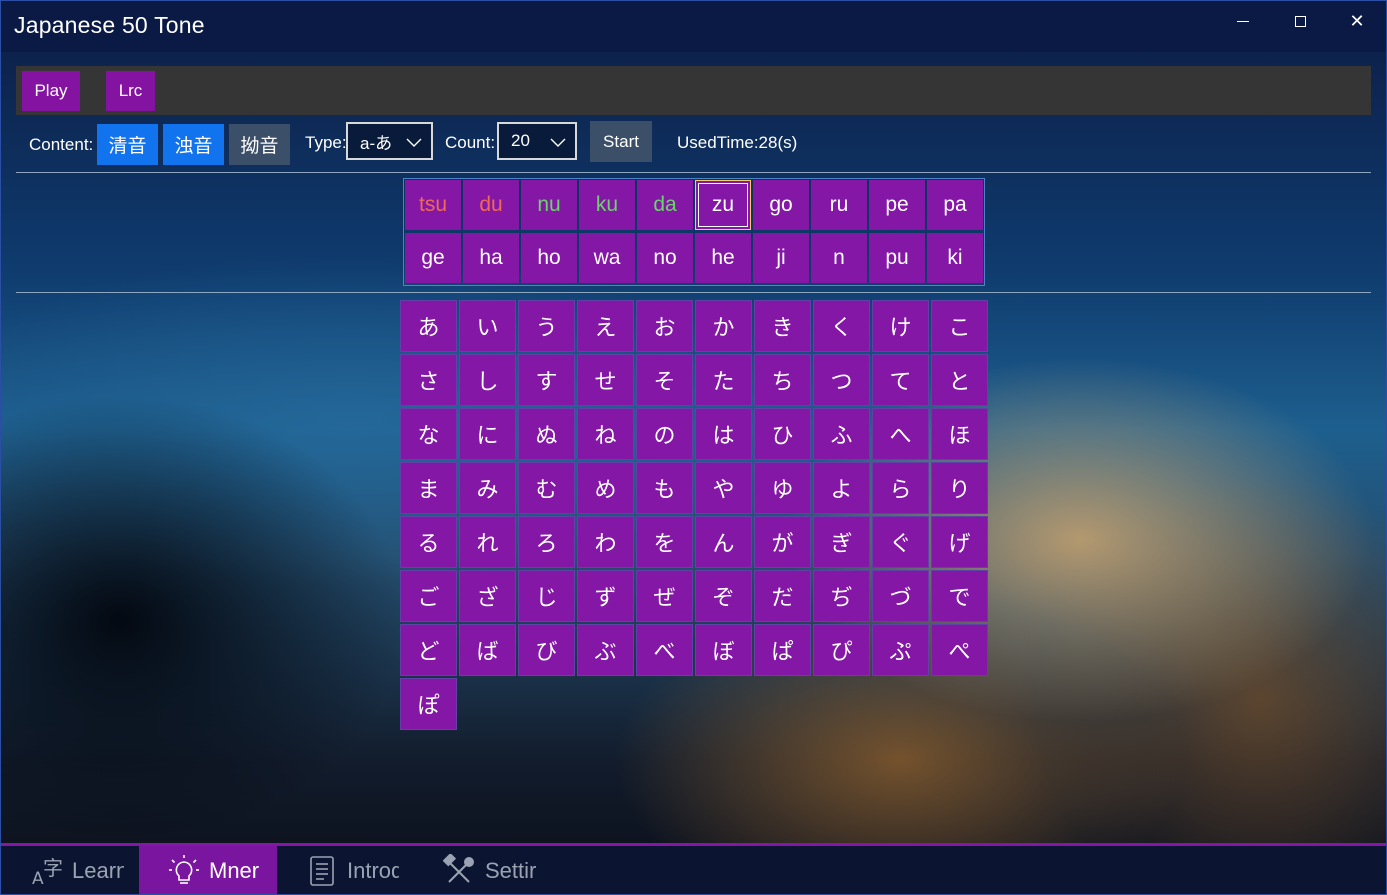  I want to click on kana-key: ら, so click(900, 488).